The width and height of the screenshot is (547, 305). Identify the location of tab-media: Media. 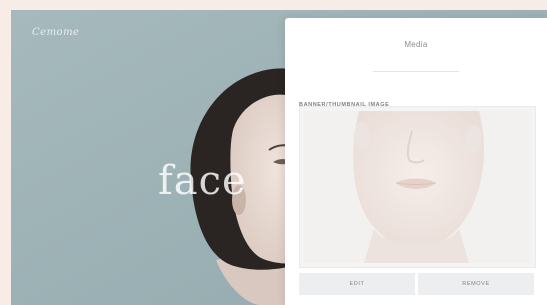
(416, 47).